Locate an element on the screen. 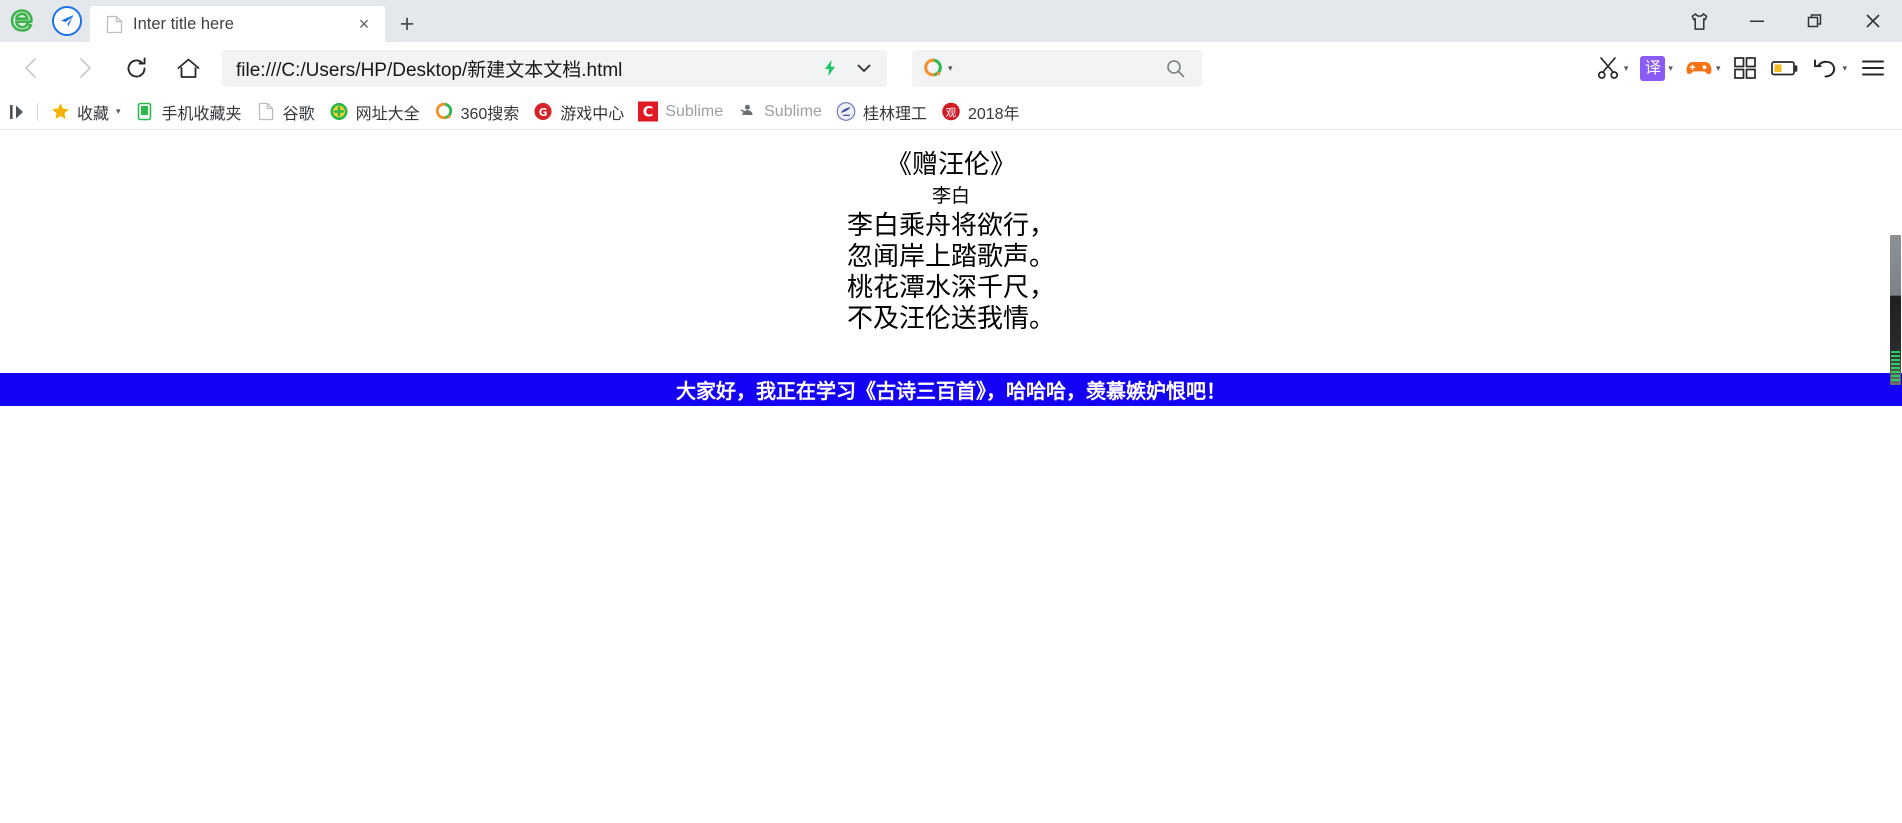 This screenshot has height=823, width=1902. poem-line-1: 李白乘舟将欲行， is located at coordinates (950, 226).